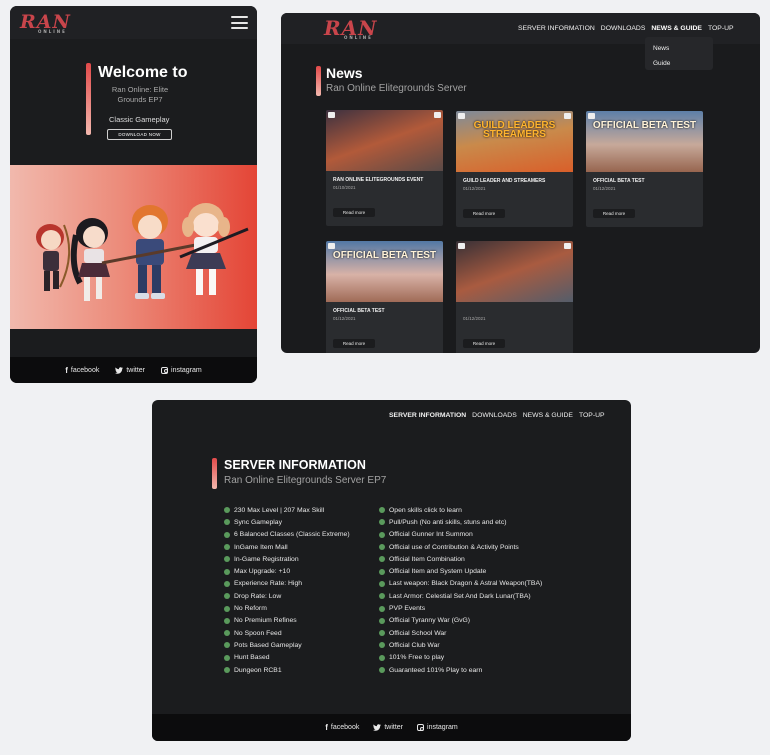 Image resolution: width=770 pixels, height=755 pixels. What do you see at coordinates (345, 727) in the screenshot?
I see `facebook-label: facebook` at bounding box center [345, 727].